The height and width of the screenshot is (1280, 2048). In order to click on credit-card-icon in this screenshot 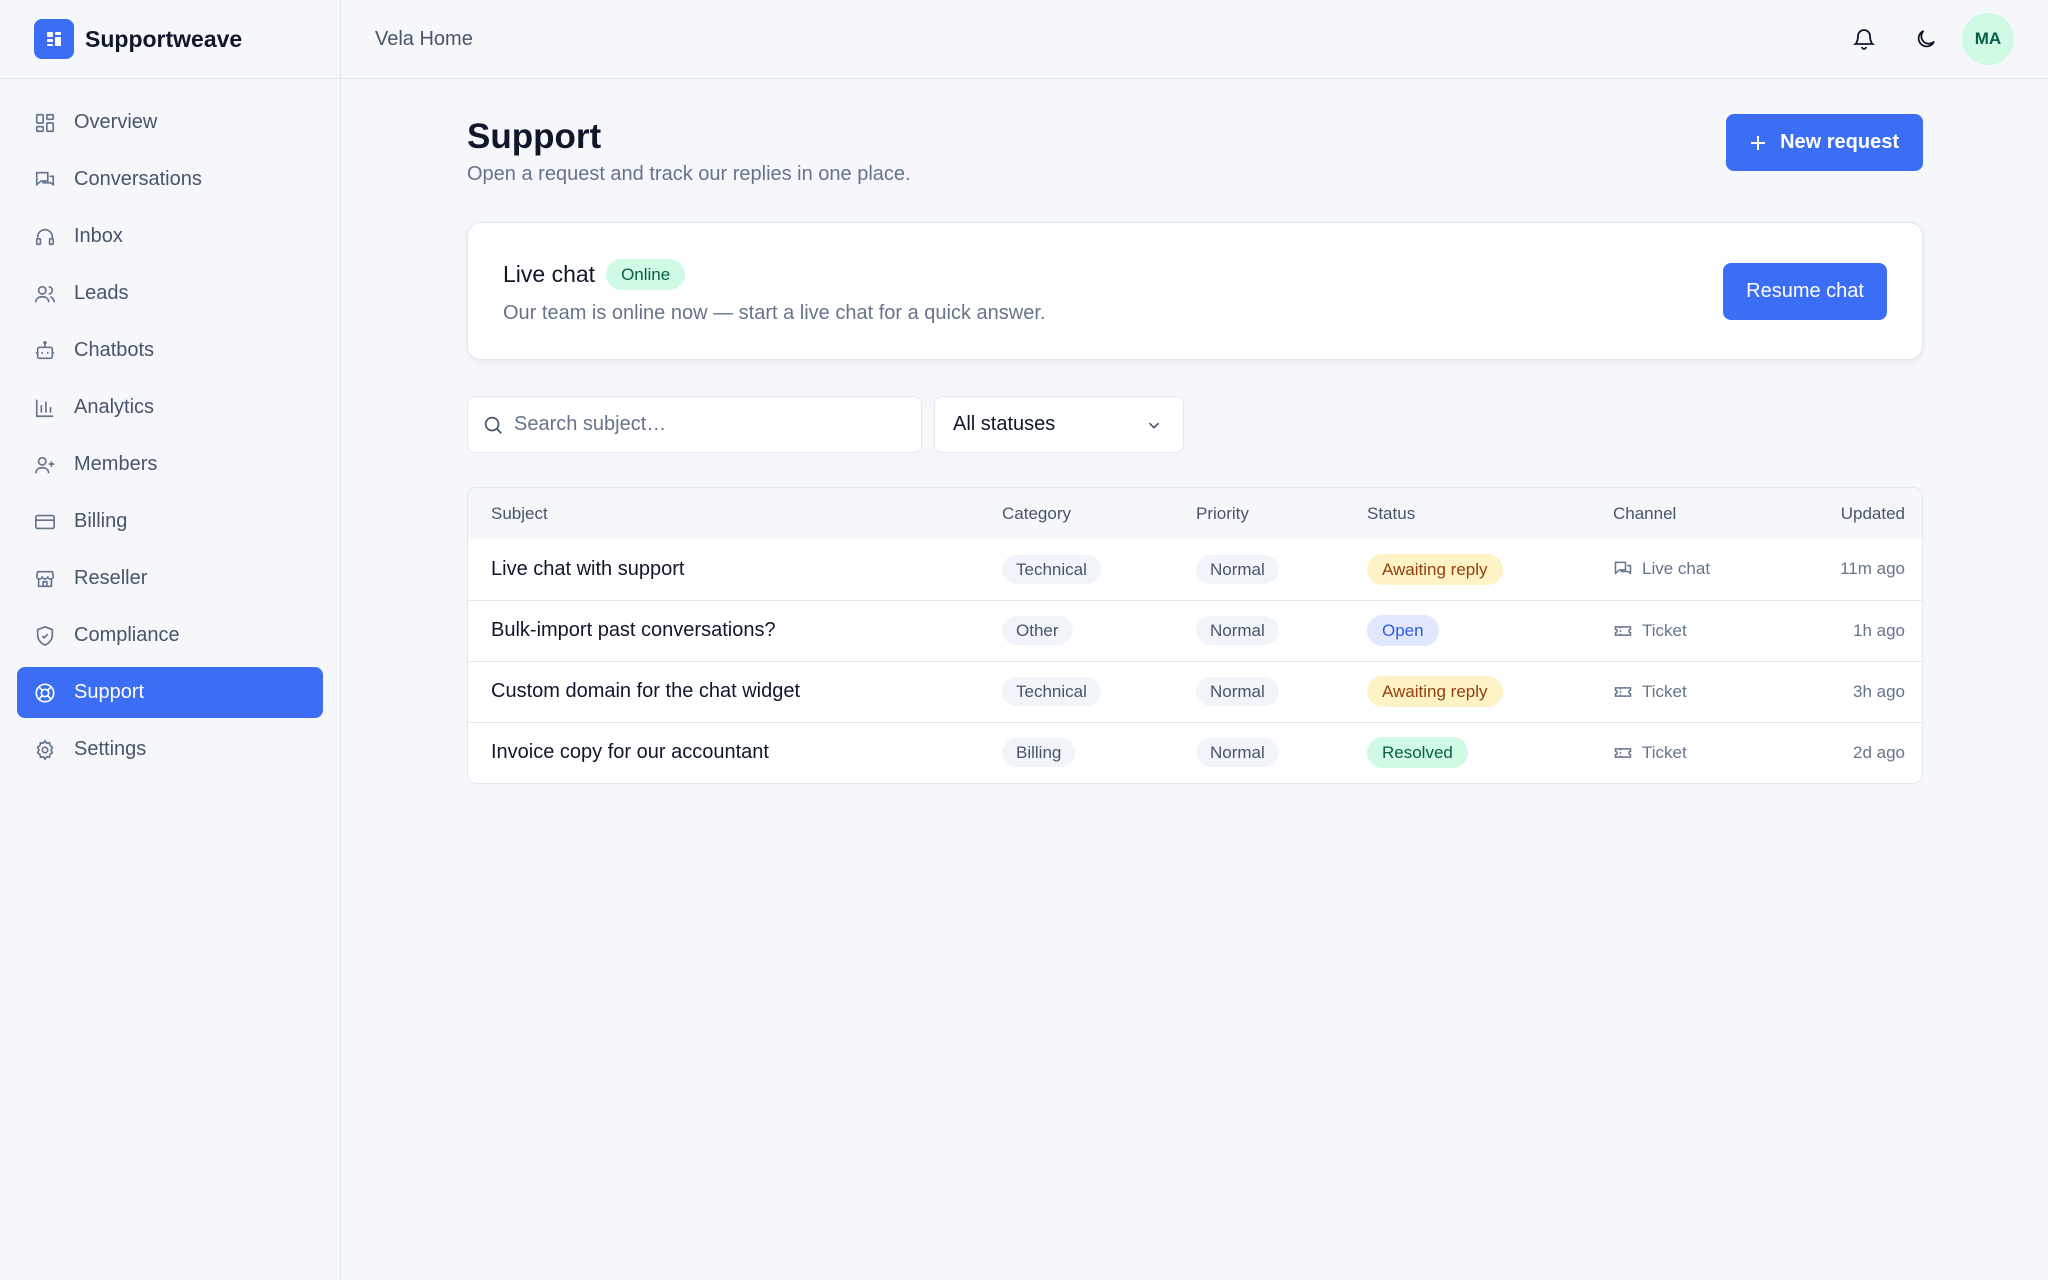, I will do `click(45, 522)`.